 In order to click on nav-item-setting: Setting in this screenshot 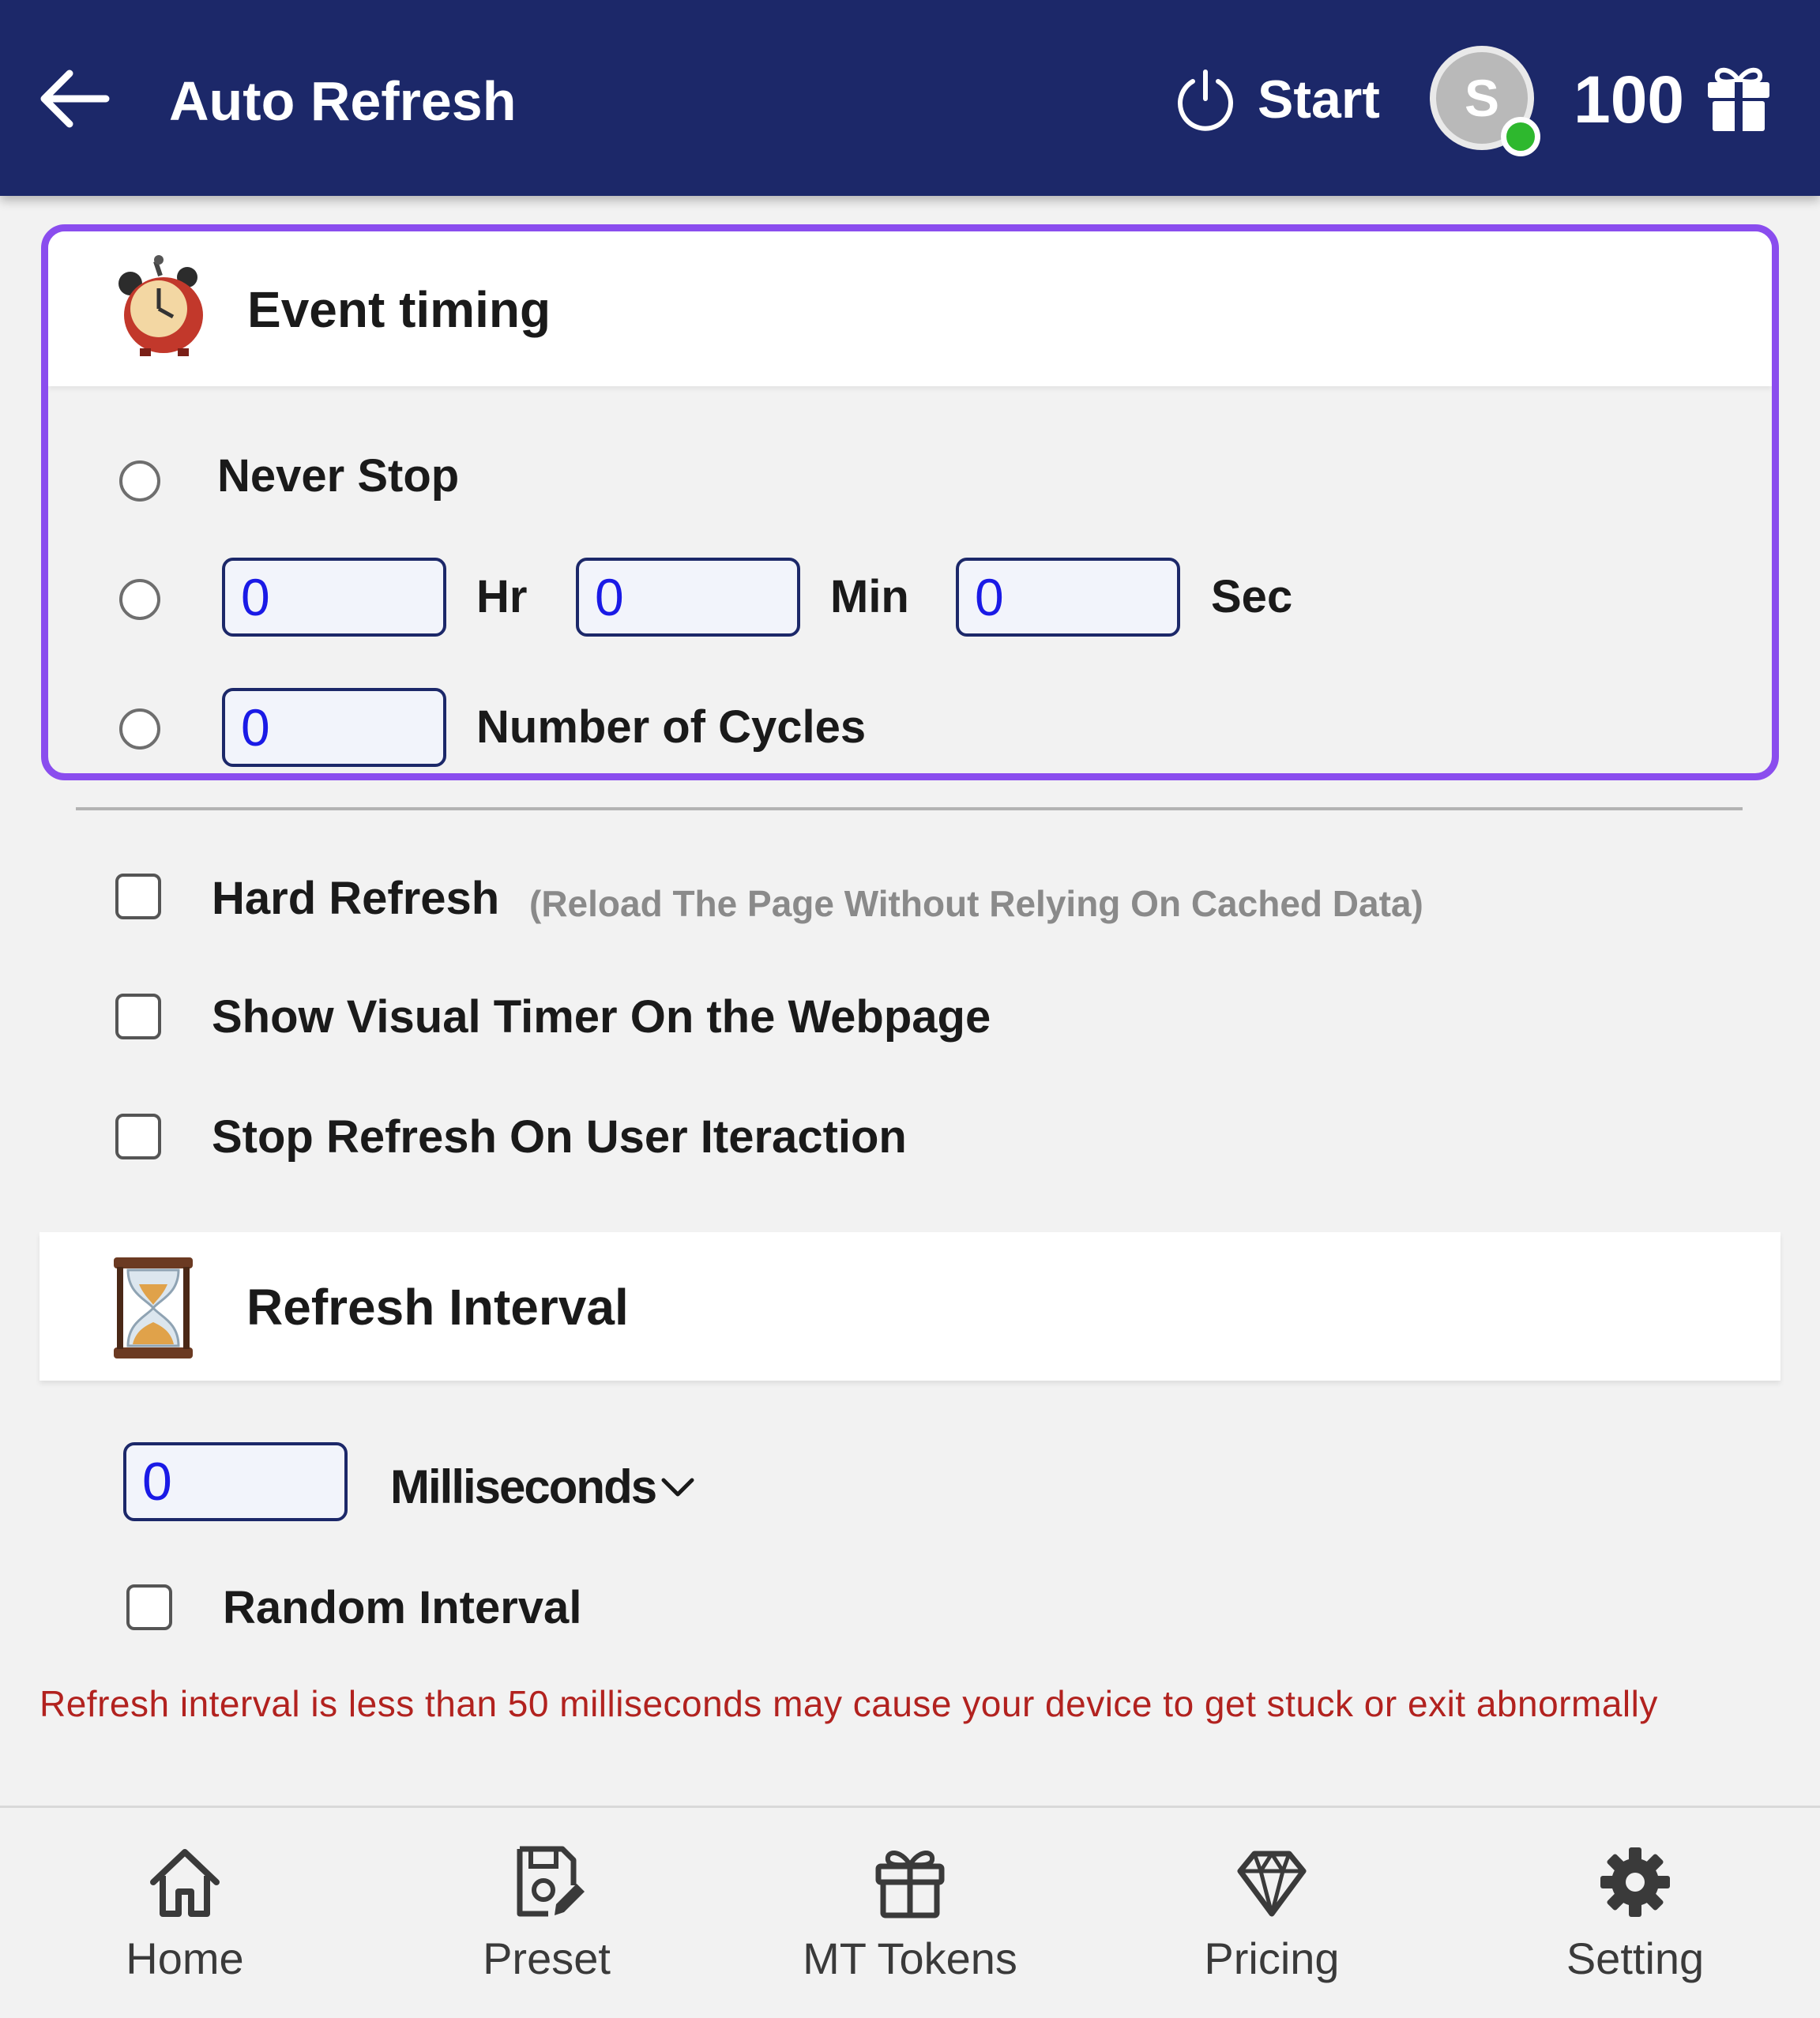, I will do `click(1635, 1913)`.